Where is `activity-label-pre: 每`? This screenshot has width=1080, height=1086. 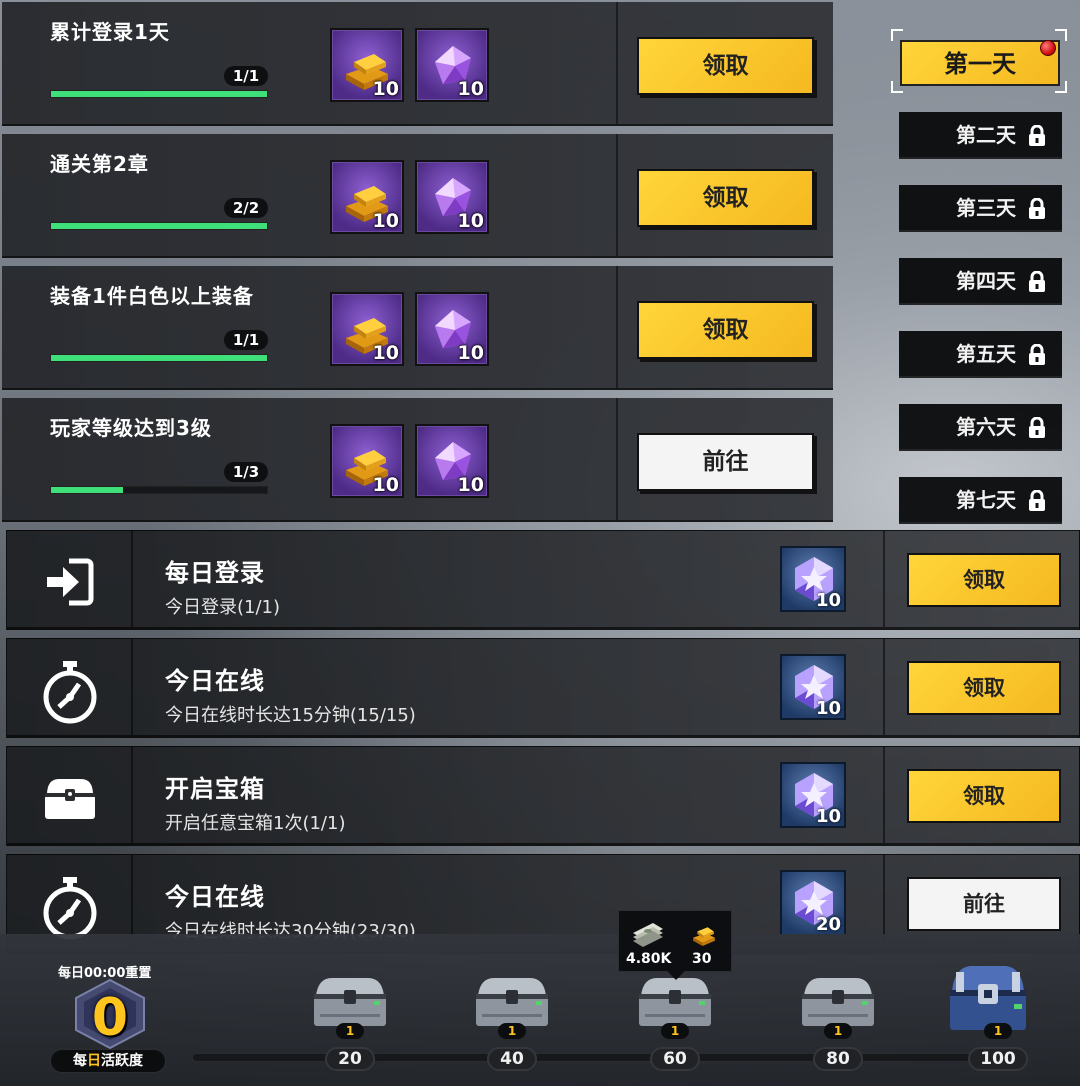 activity-label-pre: 每 is located at coordinates (80, 1061).